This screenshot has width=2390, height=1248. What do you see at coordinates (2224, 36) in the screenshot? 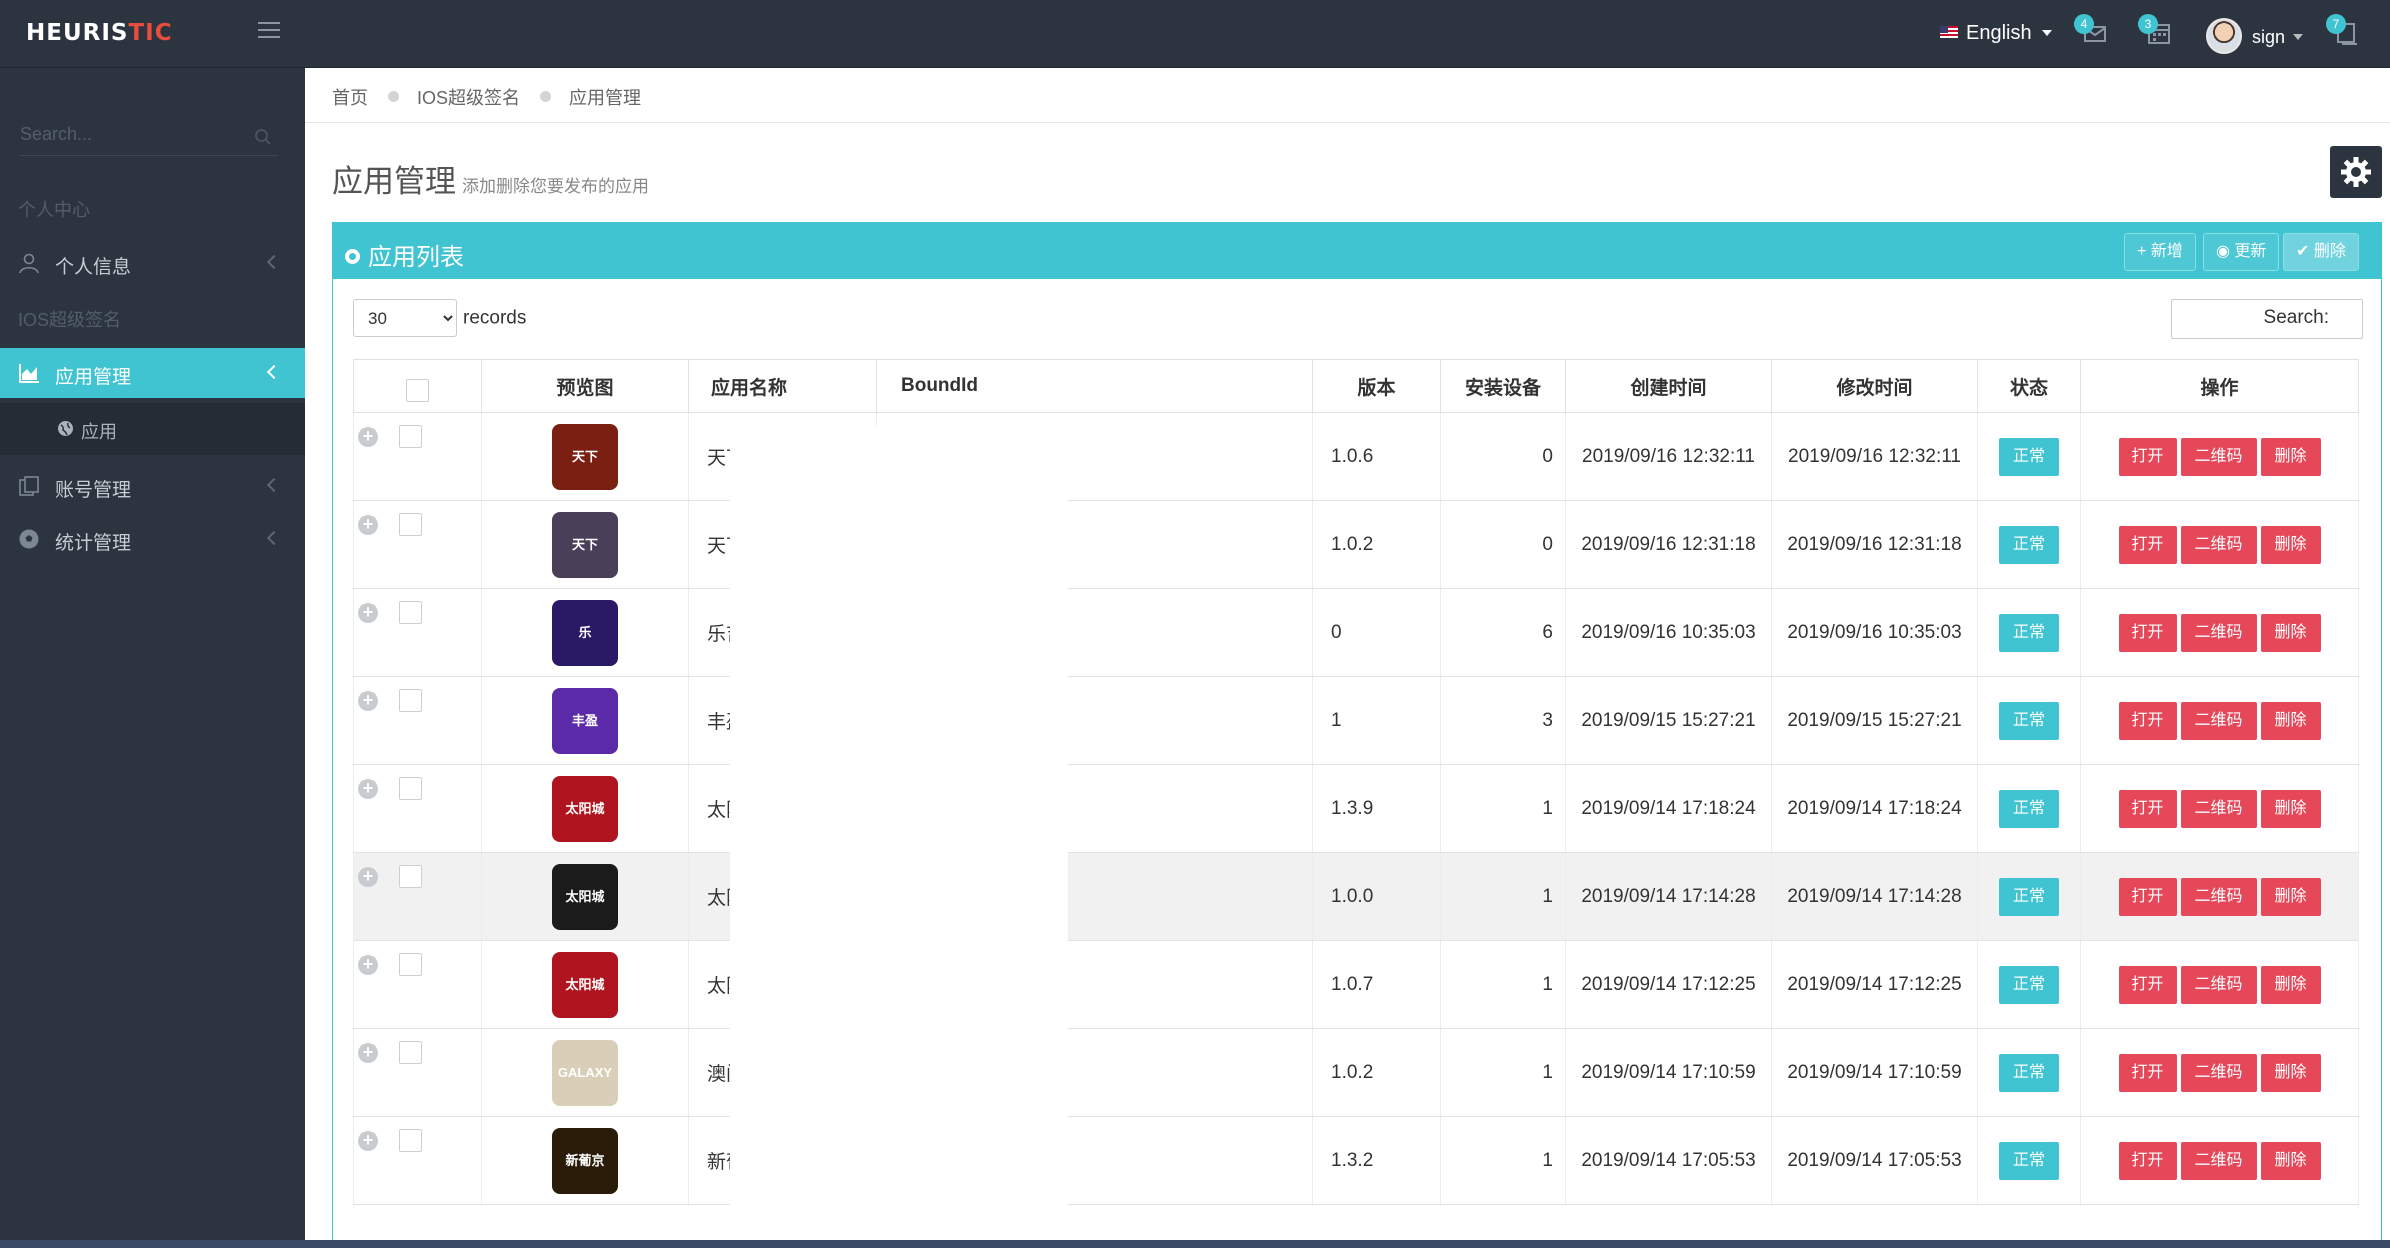
I see `user-avatar` at bounding box center [2224, 36].